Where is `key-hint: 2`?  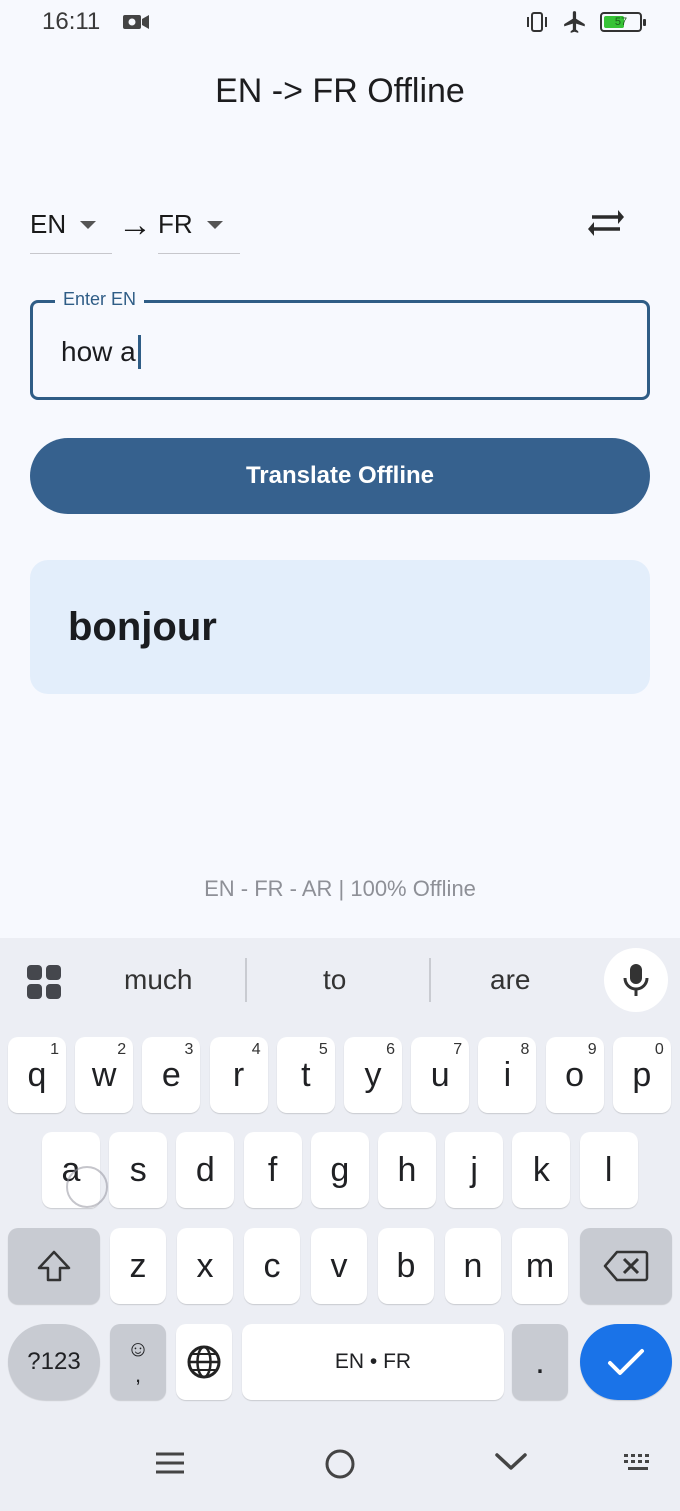 key-hint: 2 is located at coordinates (122, 1049).